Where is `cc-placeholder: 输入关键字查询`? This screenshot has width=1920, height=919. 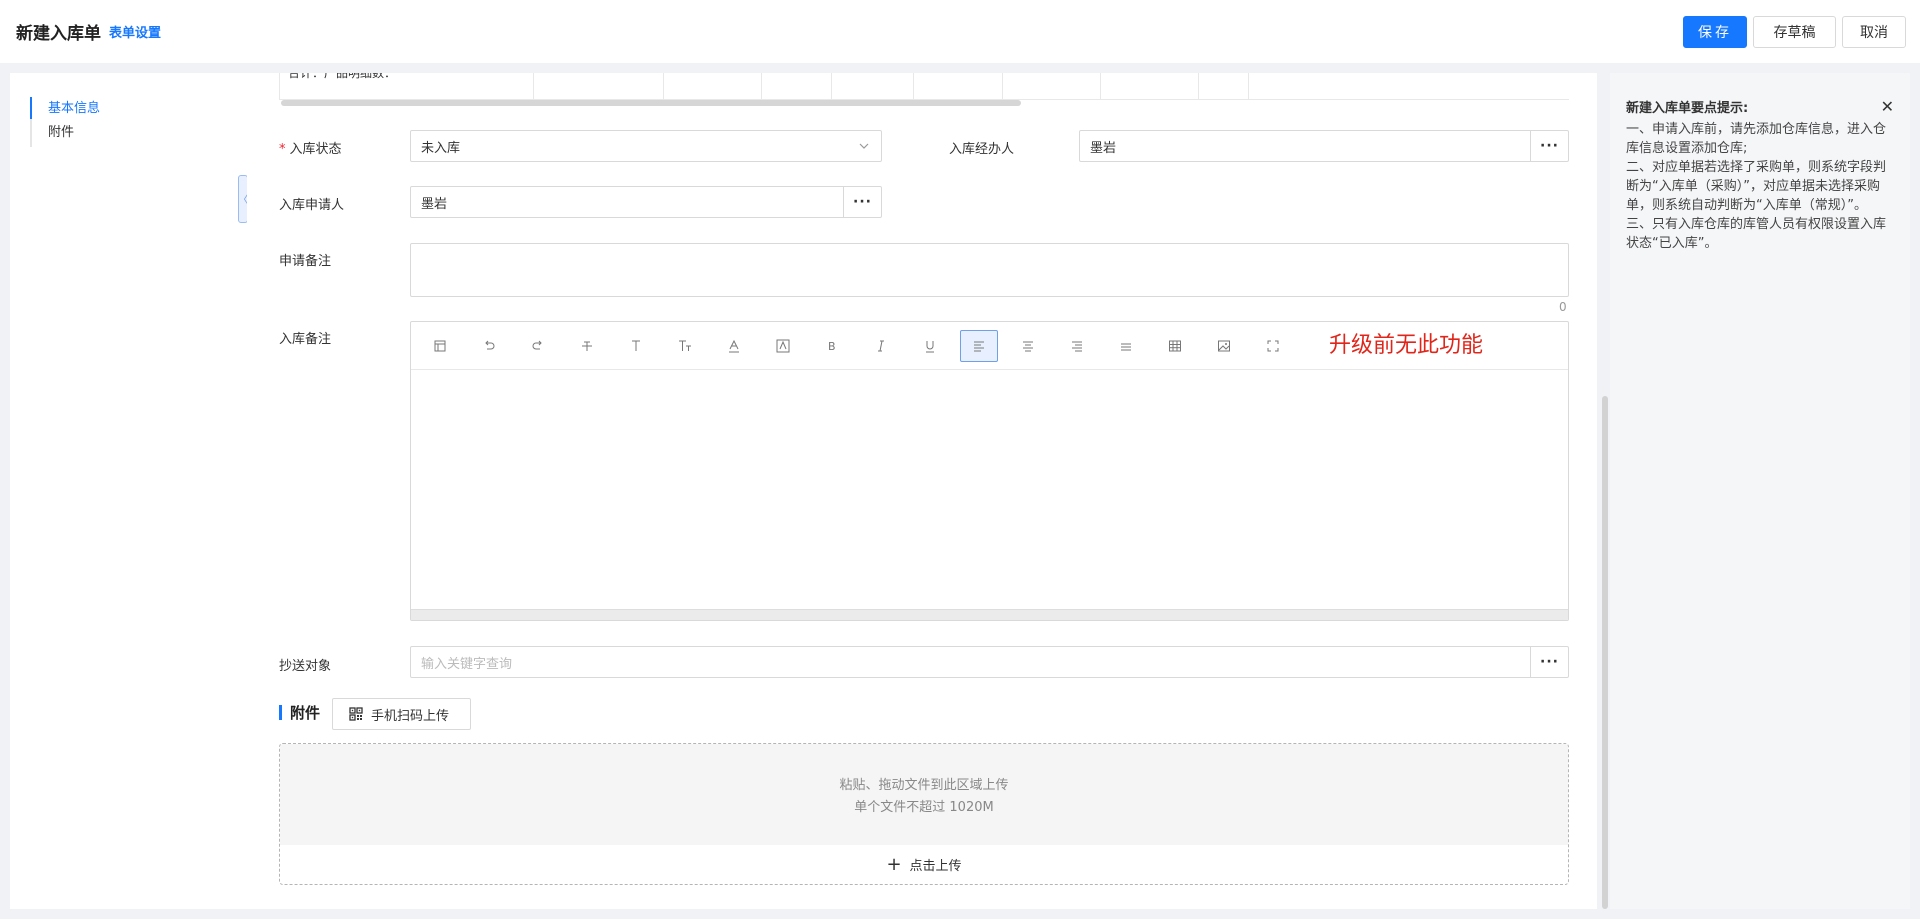
cc-placeholder: 输入关键字查询 is located at coordinates (467, 664).